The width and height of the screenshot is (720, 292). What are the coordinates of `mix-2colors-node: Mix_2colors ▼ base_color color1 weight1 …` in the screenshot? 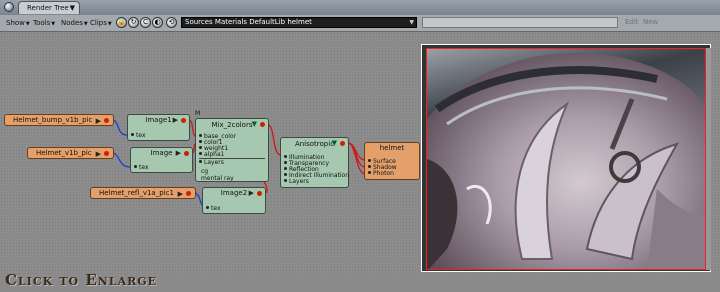 It's located at (232, 150).